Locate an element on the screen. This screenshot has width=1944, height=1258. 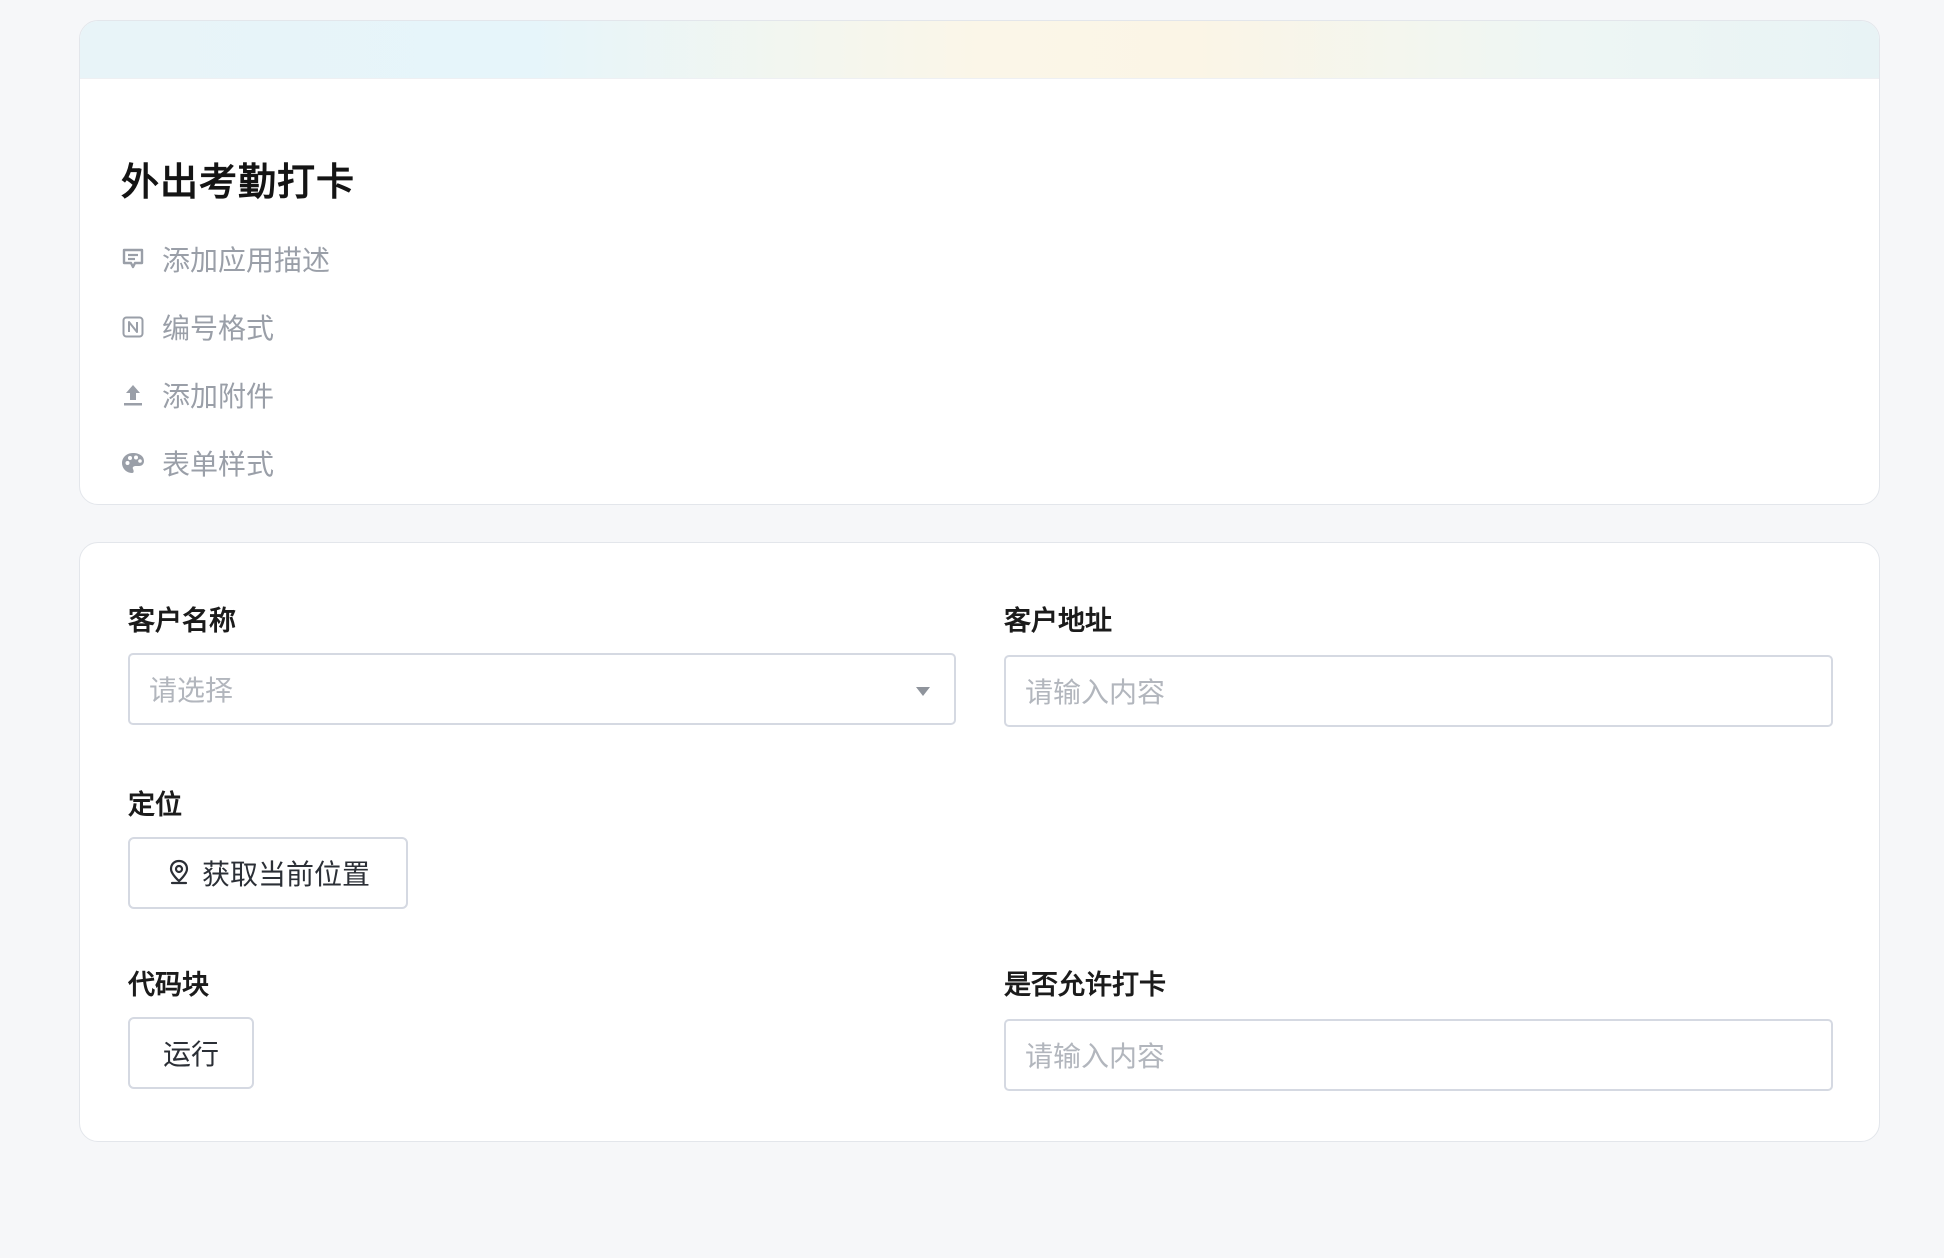
upload-icon is located at coordinates (133, 395).